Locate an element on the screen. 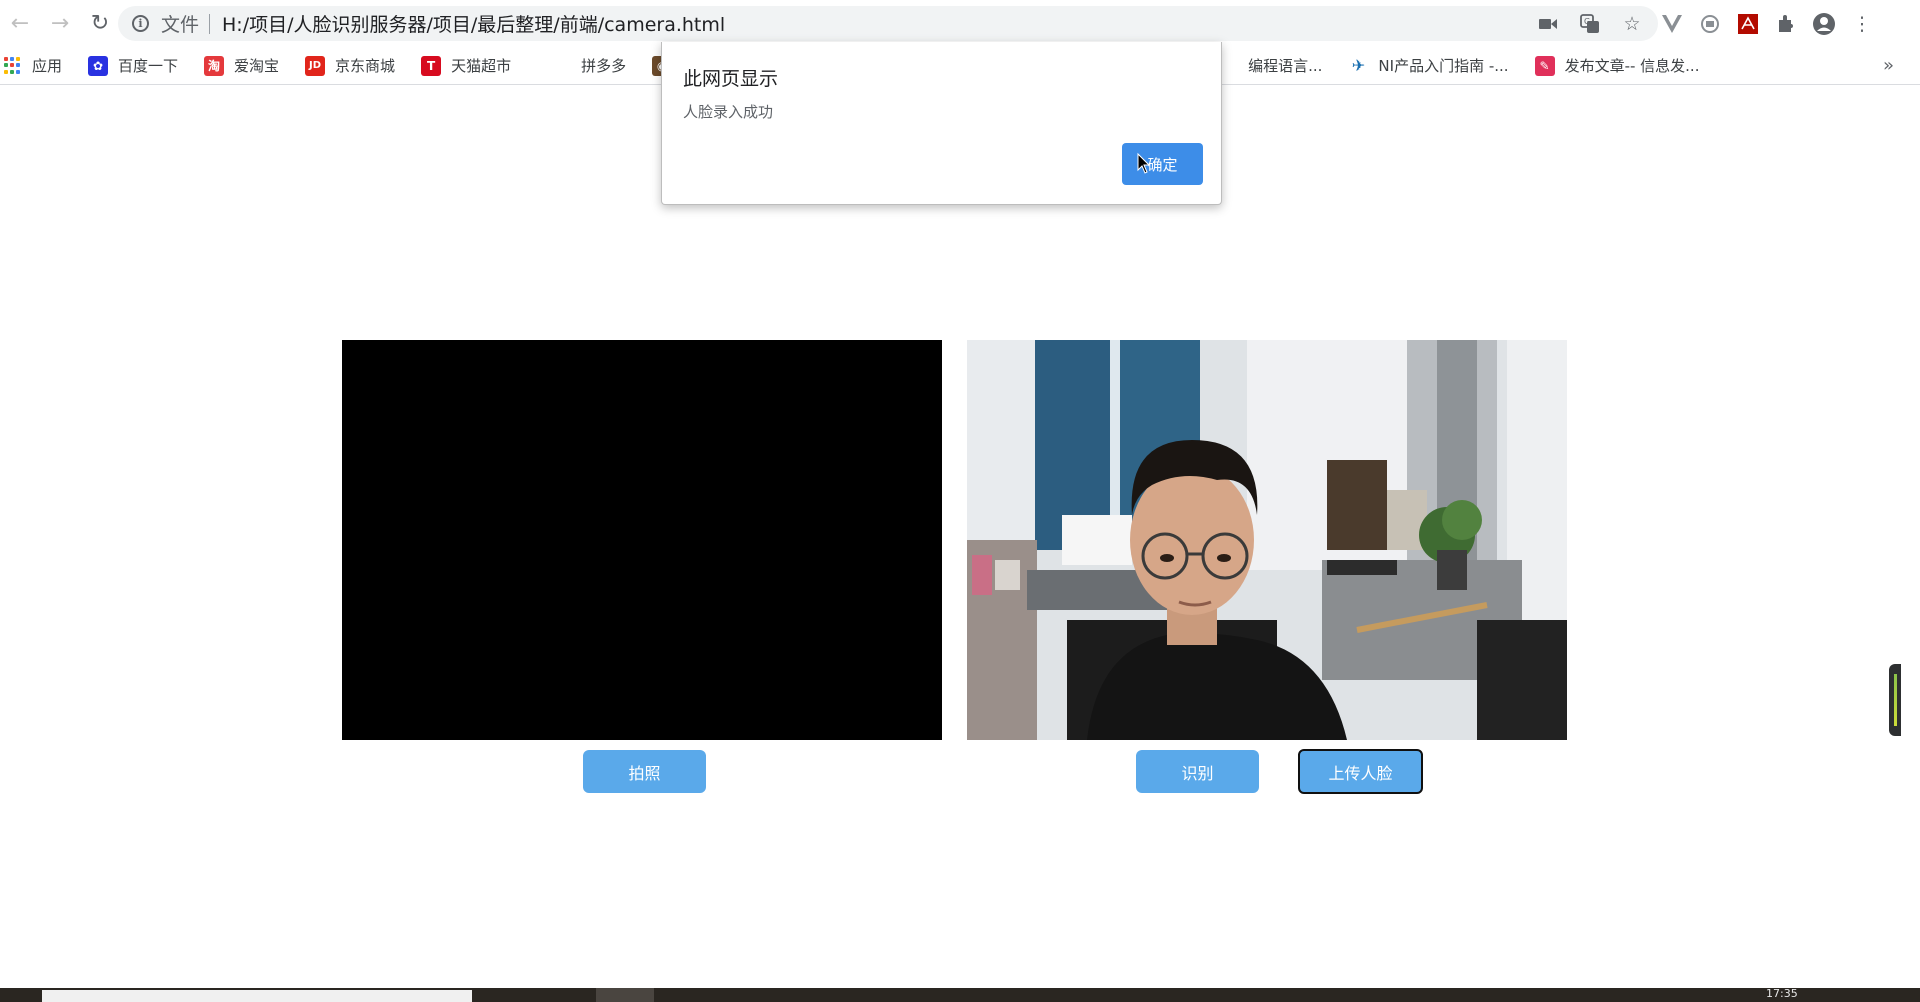 This screenshot has width=1920, height=1002. dialog-message: 人脸录入成功 is located at coordinates (728, 112).